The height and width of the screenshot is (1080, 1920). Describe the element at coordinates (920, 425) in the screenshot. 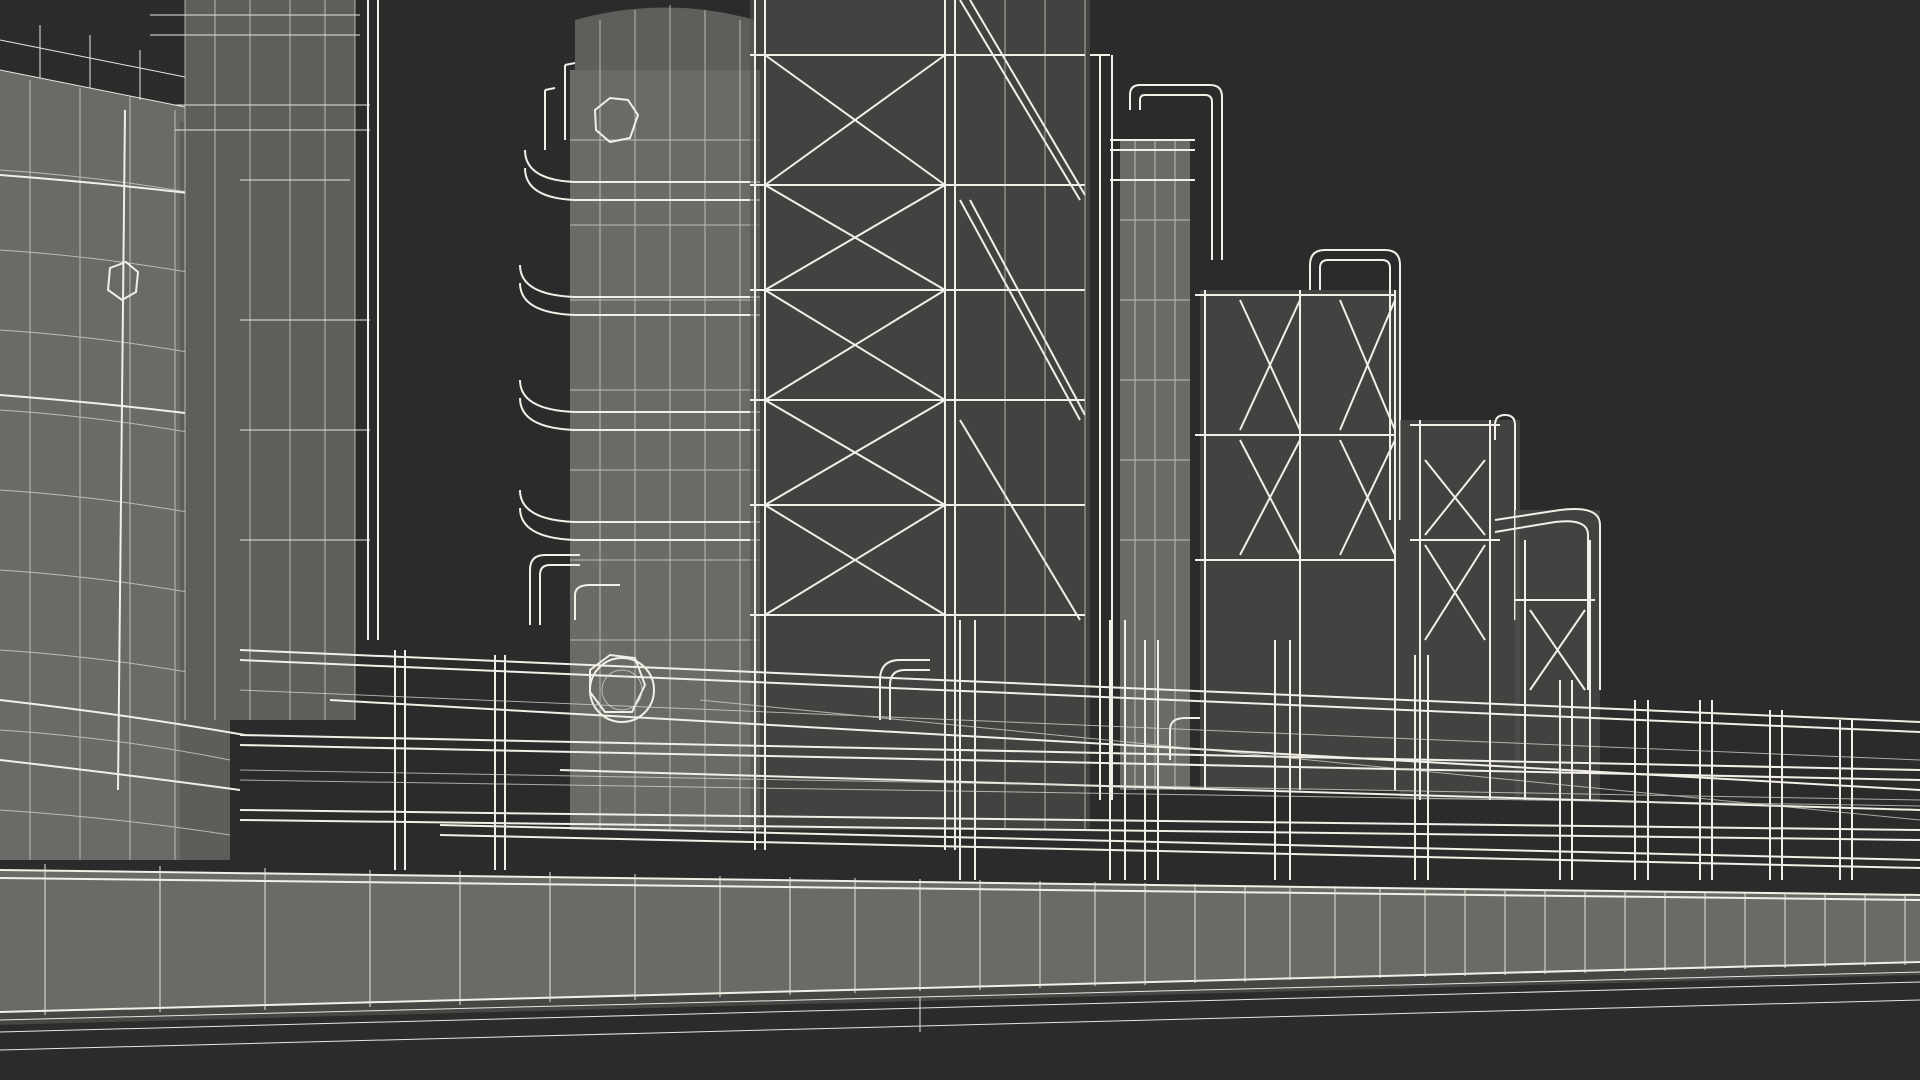

I see `lattice-tower-center` at that location.